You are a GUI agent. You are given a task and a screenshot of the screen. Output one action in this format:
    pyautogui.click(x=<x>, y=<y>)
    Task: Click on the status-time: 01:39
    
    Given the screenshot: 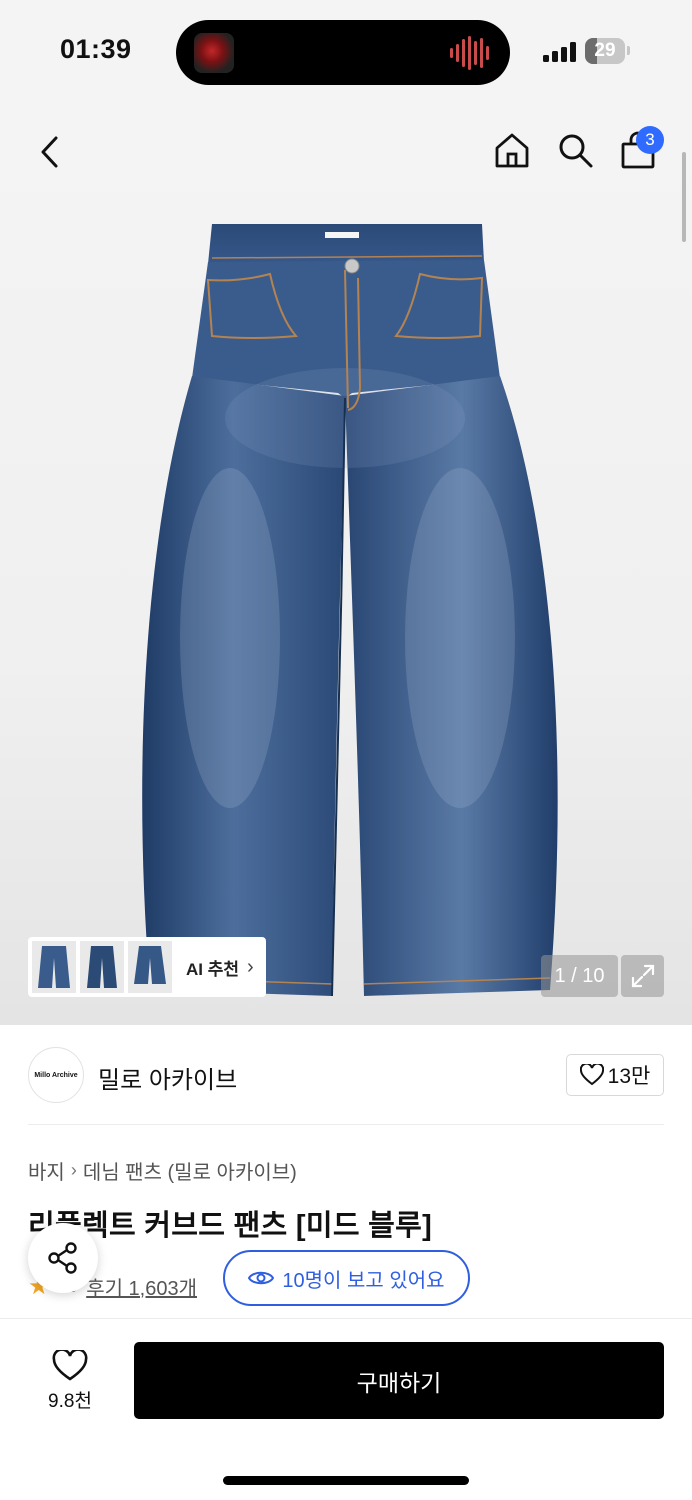 What is the action you would take?
    pyautogui.click(x=96, y=49)
    